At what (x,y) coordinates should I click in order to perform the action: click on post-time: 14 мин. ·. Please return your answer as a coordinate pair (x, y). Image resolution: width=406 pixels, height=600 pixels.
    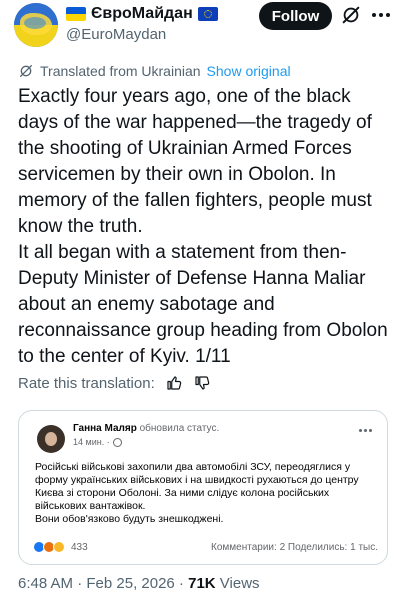
    Looking at the image, I should click on (97, 442).